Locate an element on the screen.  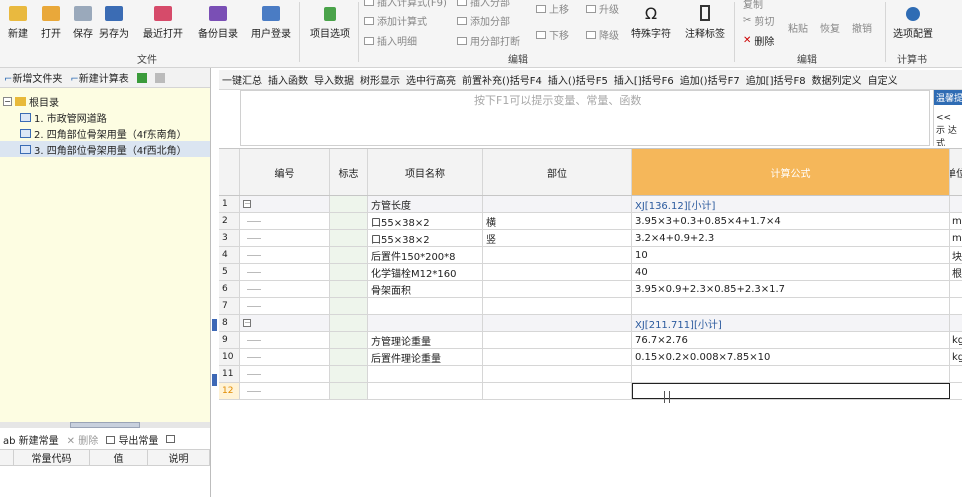
row-name: 口55×38×2 is located at coordinates (425, 238).